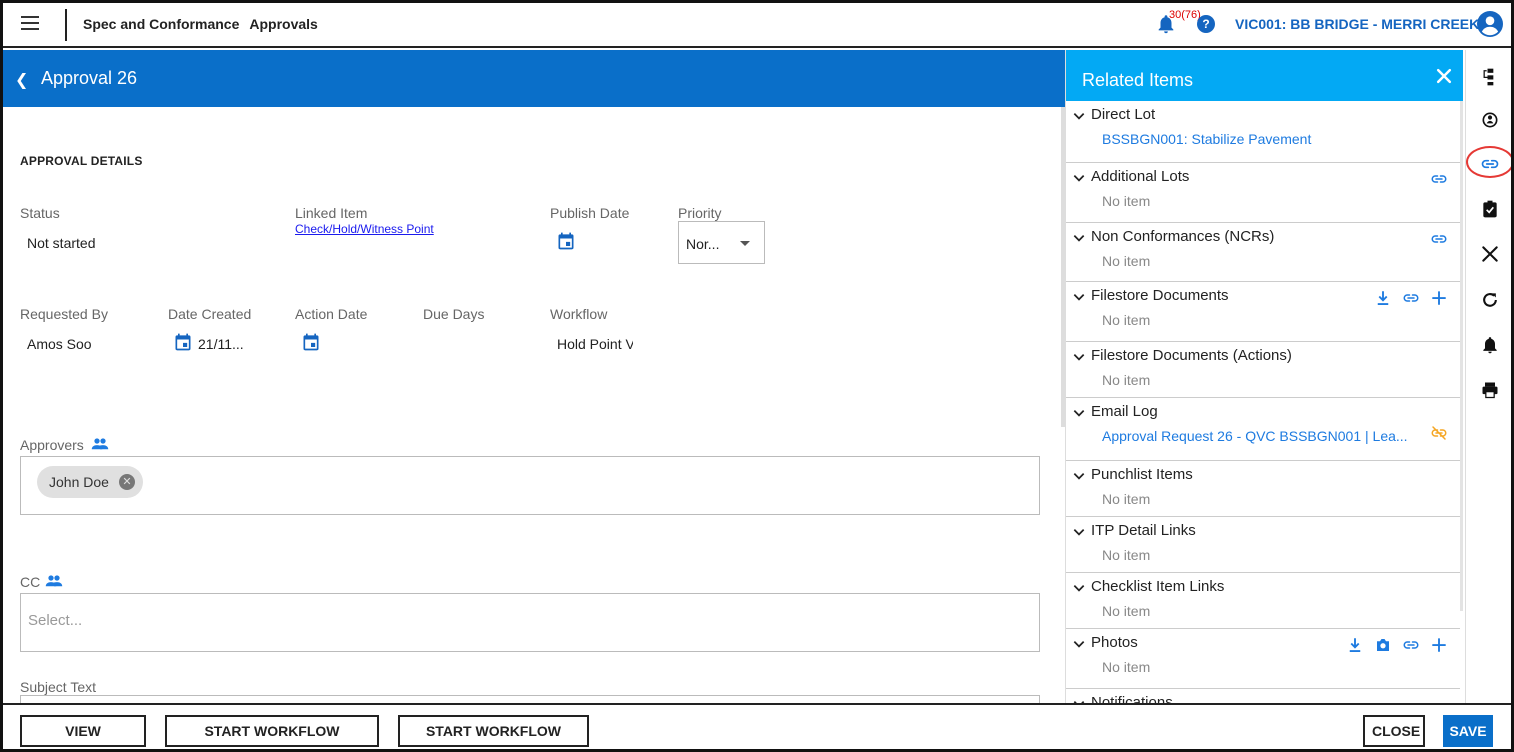 This screenshot has height=752, width=1514. Describe the element at coordinates (1263, 659) in the screenshot. I see `related-section: Photos No item` at that location.